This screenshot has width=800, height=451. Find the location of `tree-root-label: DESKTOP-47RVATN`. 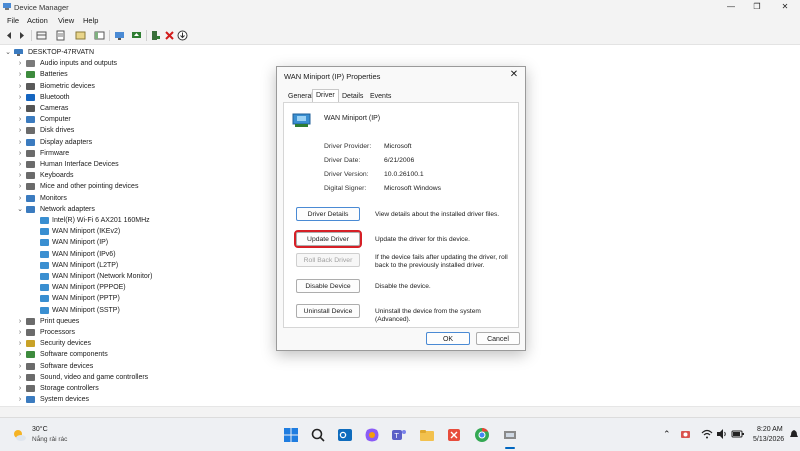

tree-root-label: DESKTOP-47RVATN is located at coordinates (61, 52).